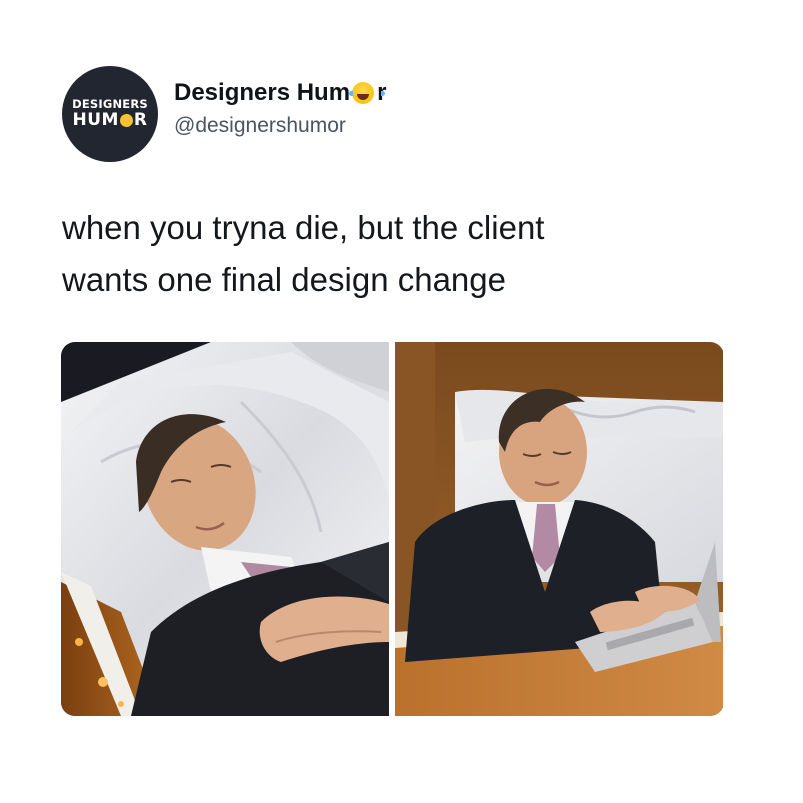  I want to click on laughing-crying-face-icon, so click(367, 93).